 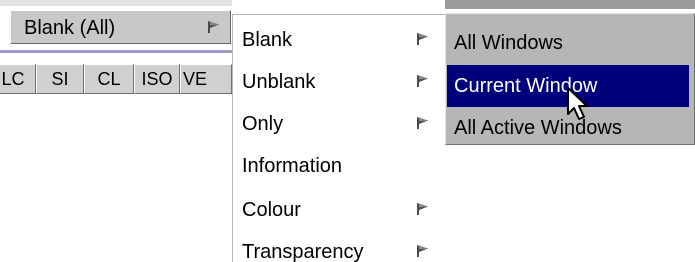 I want to click on lc-button: LC, so click(x=18, y=79).